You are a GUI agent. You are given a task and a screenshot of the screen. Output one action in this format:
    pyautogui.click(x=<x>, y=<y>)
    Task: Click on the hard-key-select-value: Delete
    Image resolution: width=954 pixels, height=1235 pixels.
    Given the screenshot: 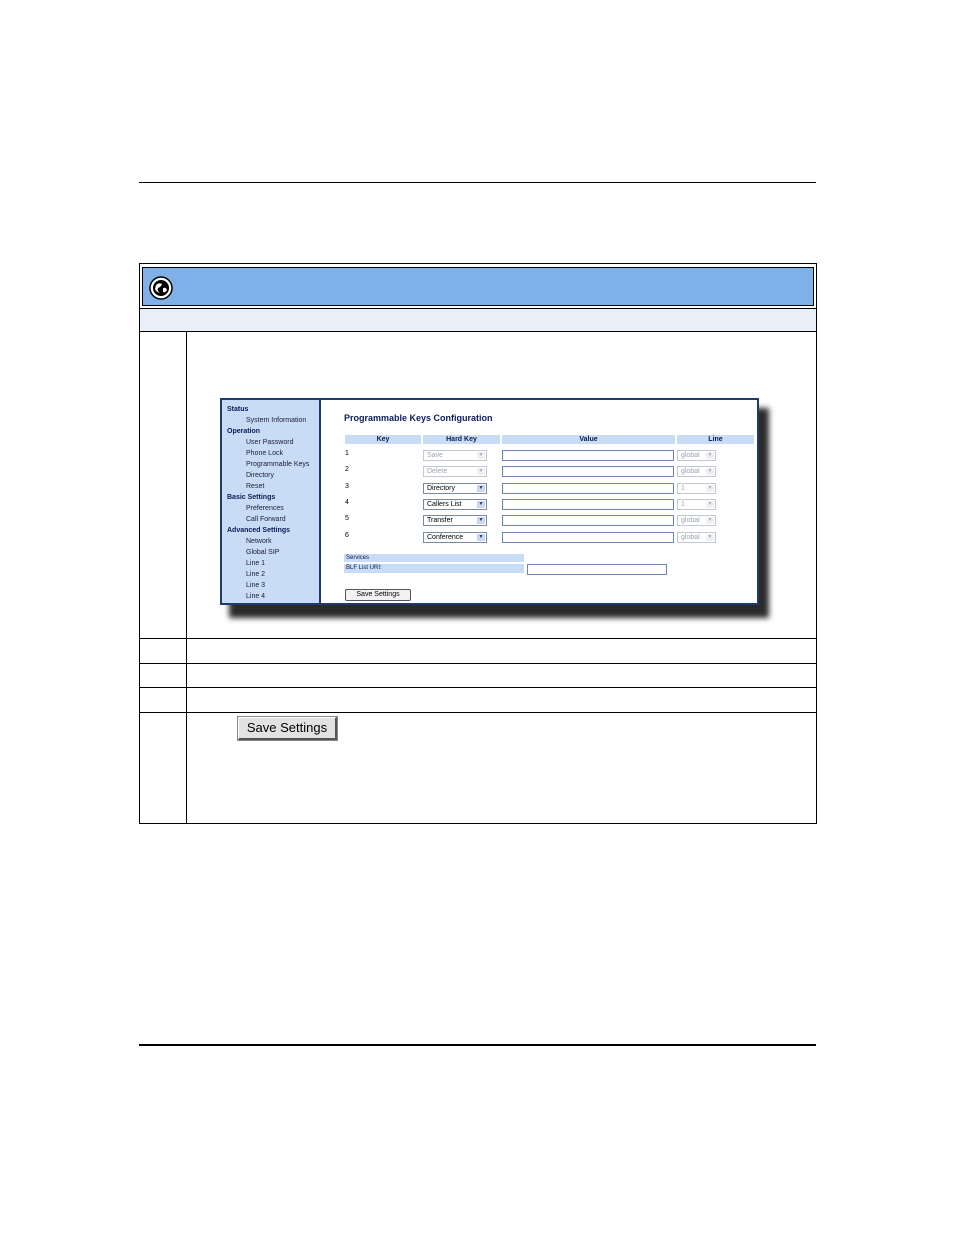 What is the action you would take?
    pyautogui.click(x=437, y=472)
    